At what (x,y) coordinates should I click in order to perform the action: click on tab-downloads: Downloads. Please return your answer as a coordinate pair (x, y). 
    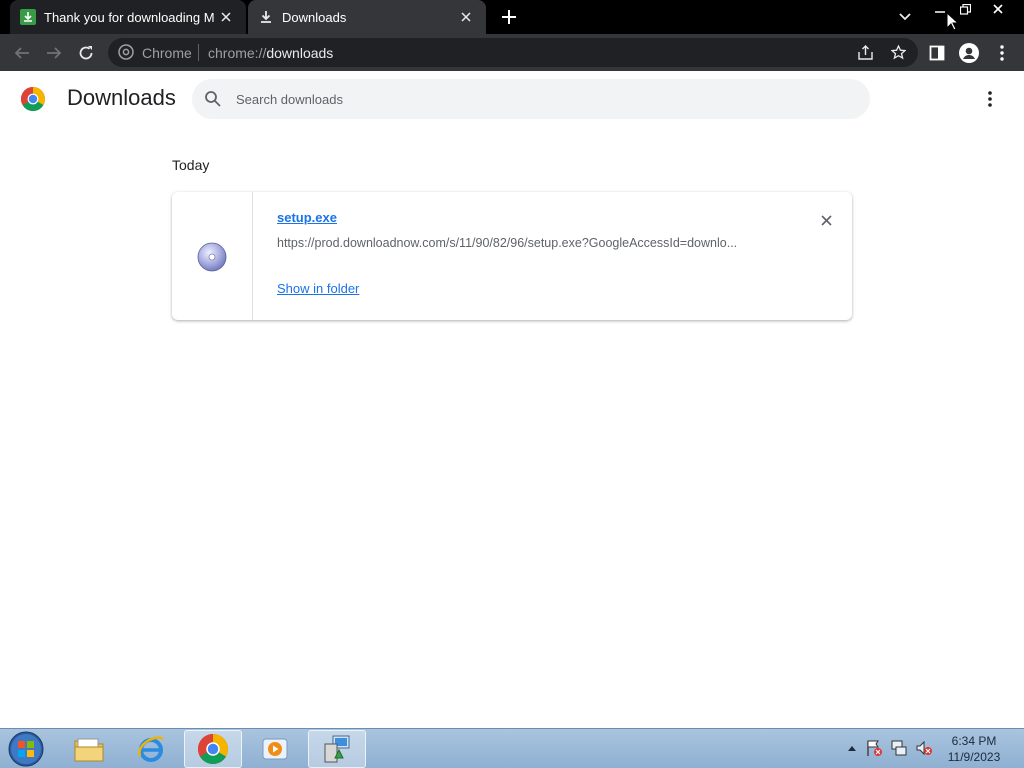
    Looking at the image, I should click on (367, 17).